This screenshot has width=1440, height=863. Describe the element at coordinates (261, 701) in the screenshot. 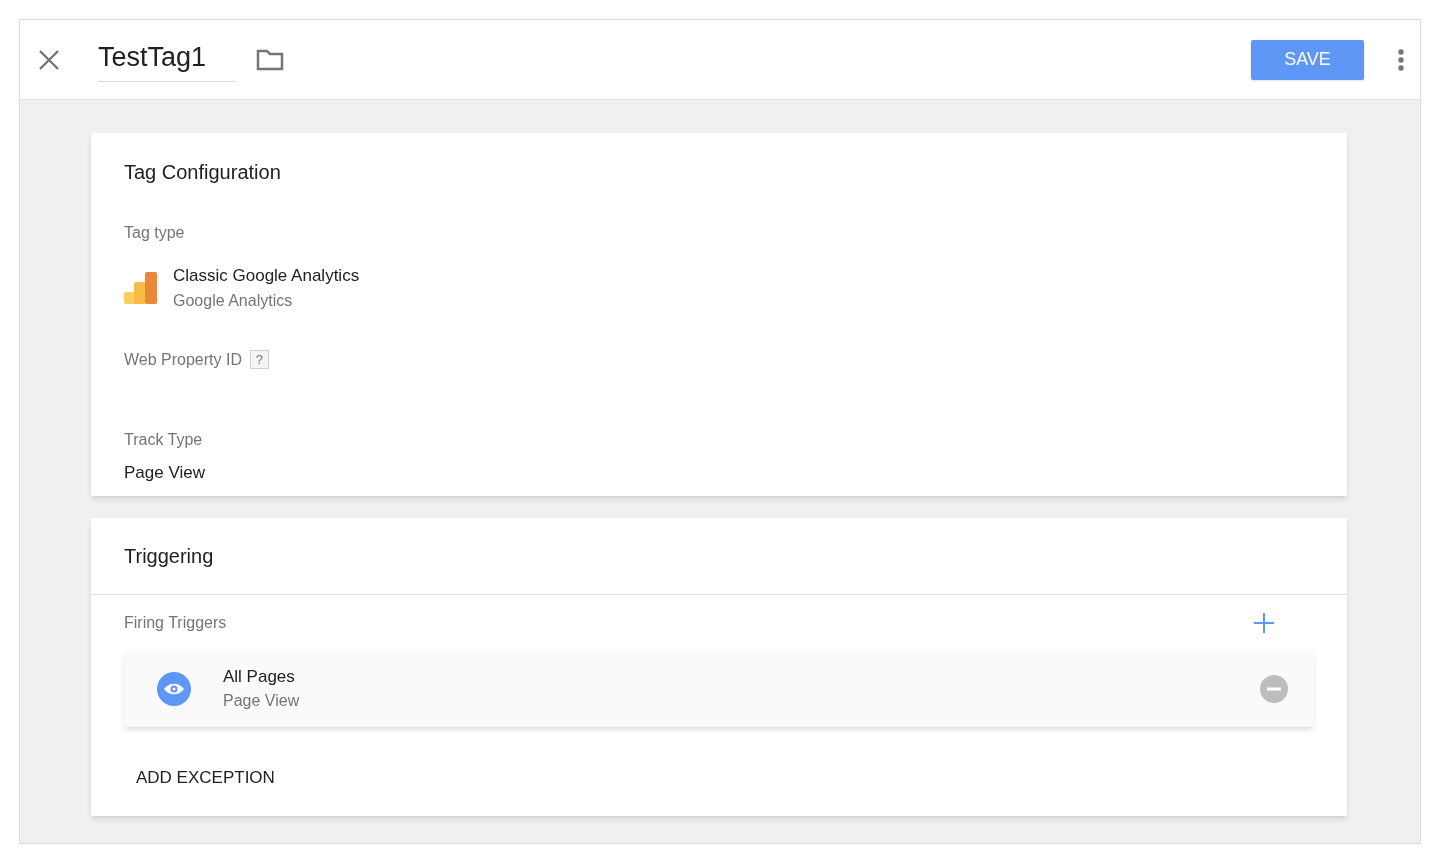

I see `trigger-type: Page View` at that location.